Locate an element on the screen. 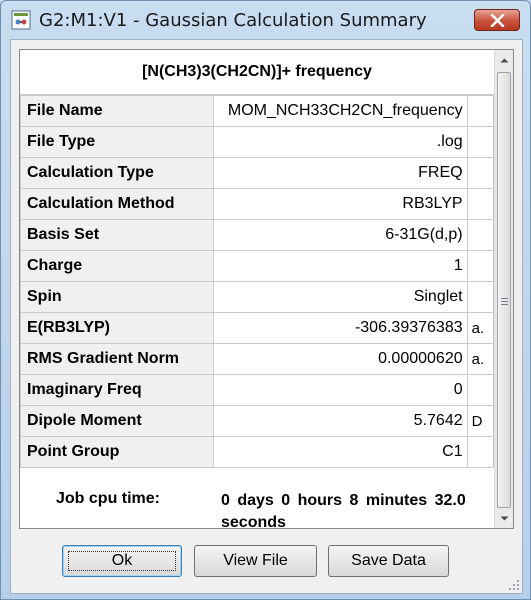  summary-heading: [N(CH3)3(CH2CN)]+ frequency is located at coordinates (257, 72).